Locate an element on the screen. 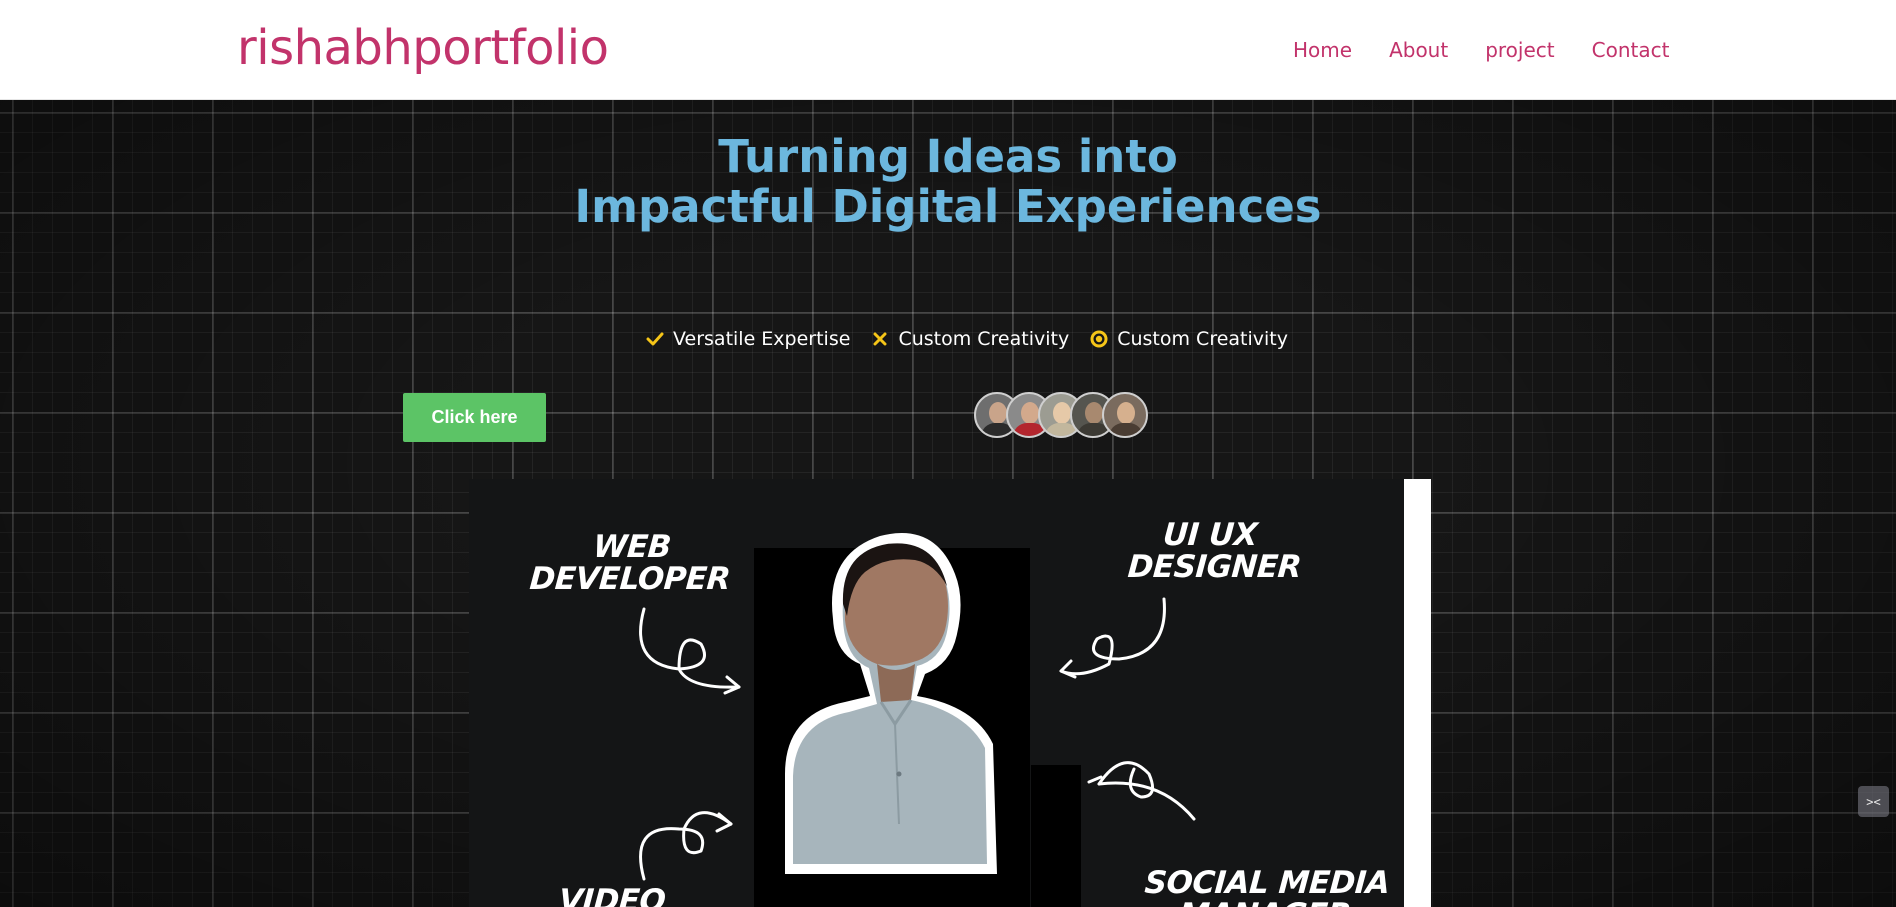 The width and height of the screenshot is (1896, 907). close-icon is located at coordinates (880, 339).